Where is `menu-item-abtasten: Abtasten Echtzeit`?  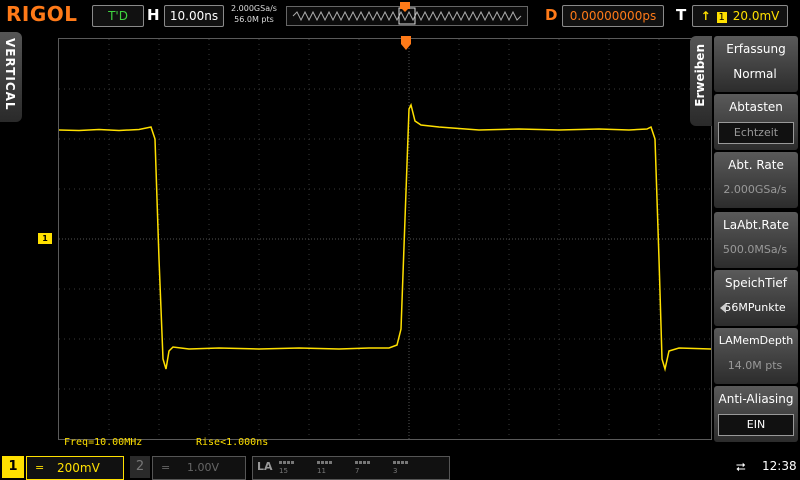
menu-item-abtasten: Abtasten Echtzeit is located at coordinates (756, 122).